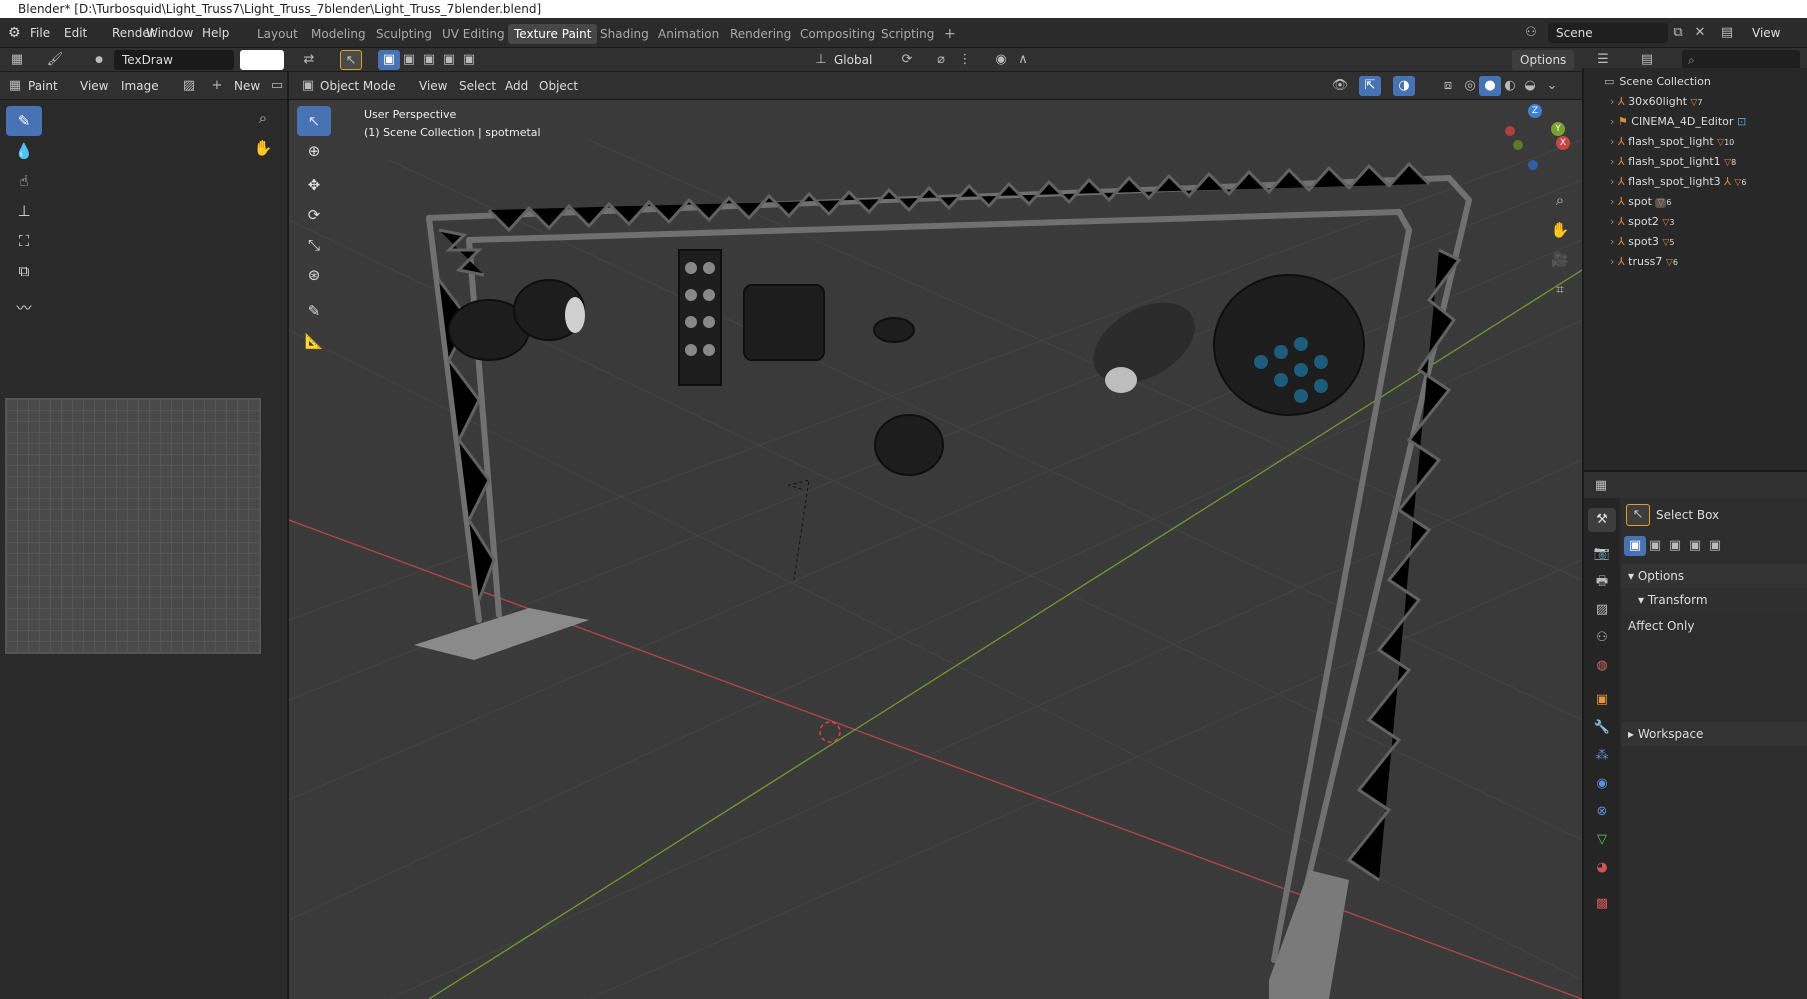 The image size is (1807, 999). Describe the element at coordinates (853, 60) in the screenshot. I see `orientation-dropdown: Global` at that location.